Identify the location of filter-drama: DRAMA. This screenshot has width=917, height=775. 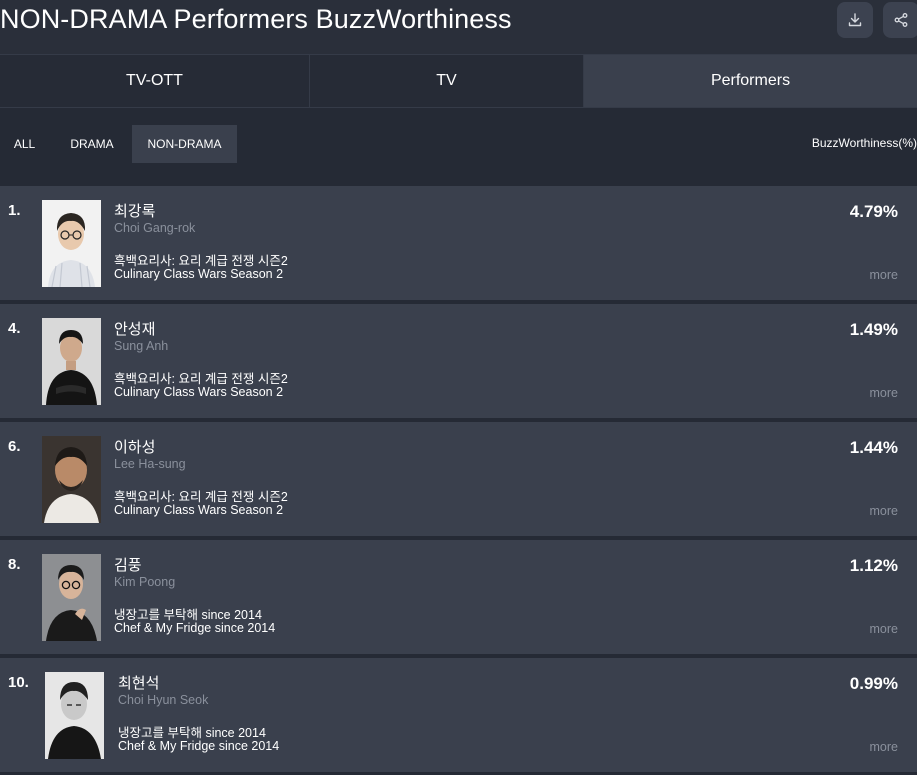
(92, 144).